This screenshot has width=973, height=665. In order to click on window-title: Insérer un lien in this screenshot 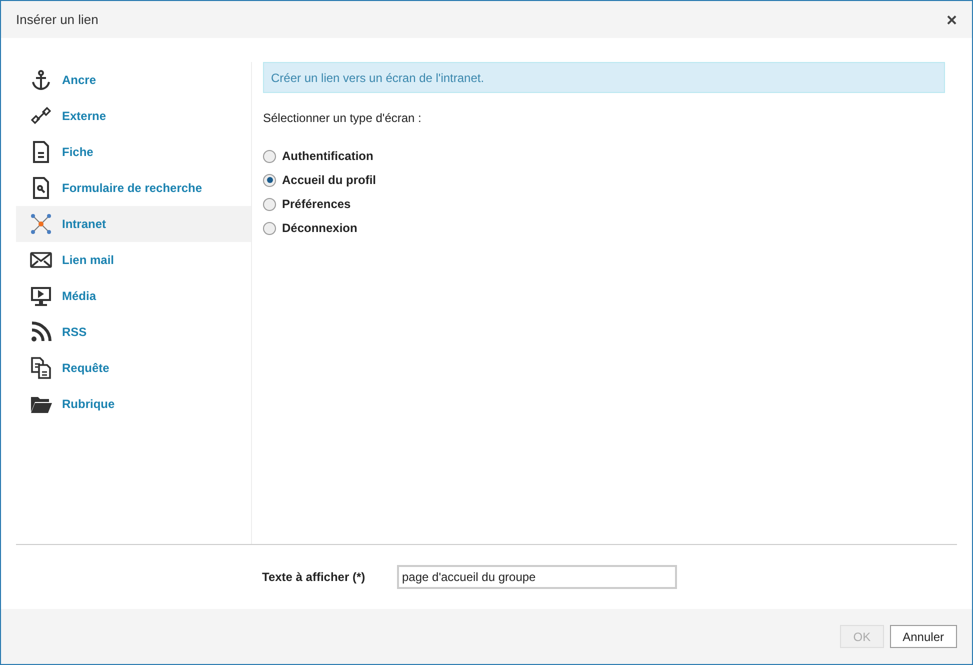, I will do `click(57, 19)`.